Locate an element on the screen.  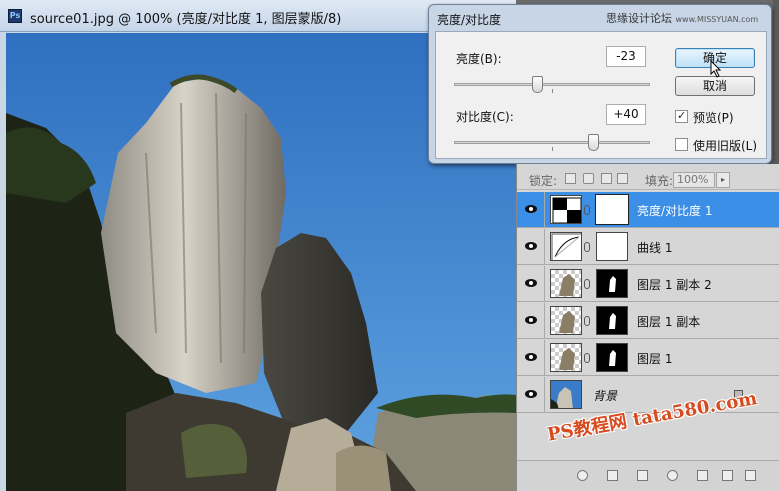
layer-style-icon is located at coordinates (612, 475).